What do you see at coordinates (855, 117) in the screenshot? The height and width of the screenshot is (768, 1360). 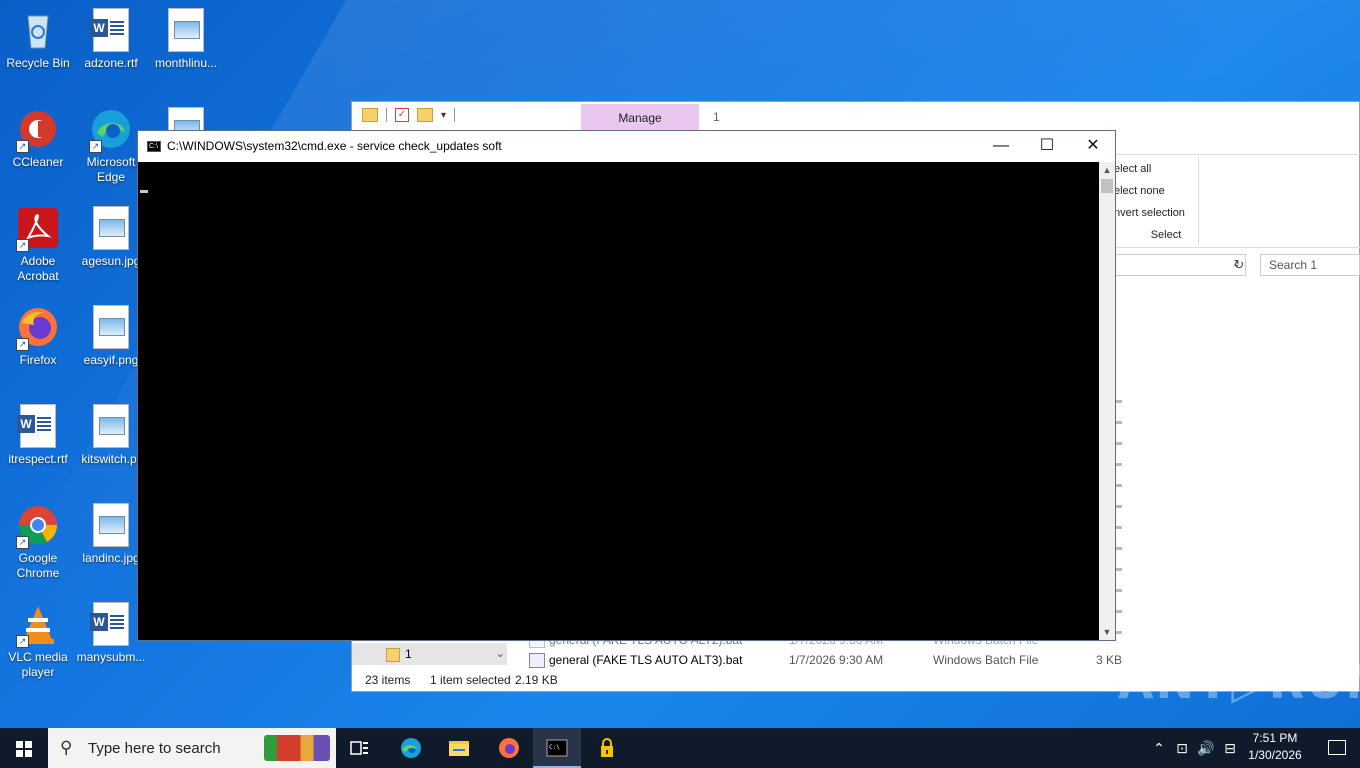 I see `explorer-titlebar: ✓ ▾ Manage 1` at bounding box center [855, 117].